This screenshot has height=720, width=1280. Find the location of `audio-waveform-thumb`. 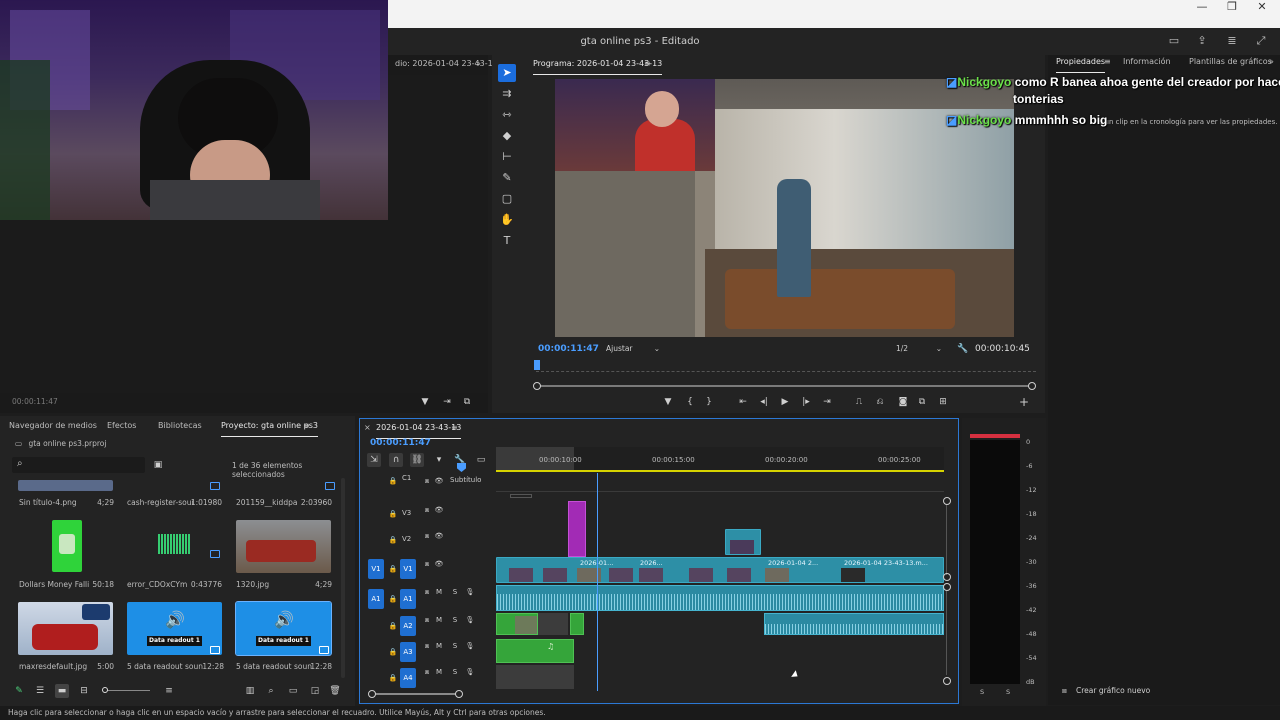

audio-waveform-thumb is located at coordinates (174, 544).